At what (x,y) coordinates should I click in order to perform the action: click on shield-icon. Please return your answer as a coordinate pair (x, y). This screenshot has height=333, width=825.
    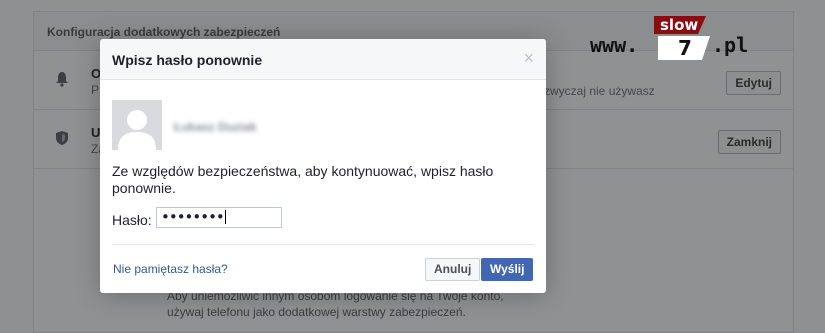
    Looking at the image, I should click on (62, 138).